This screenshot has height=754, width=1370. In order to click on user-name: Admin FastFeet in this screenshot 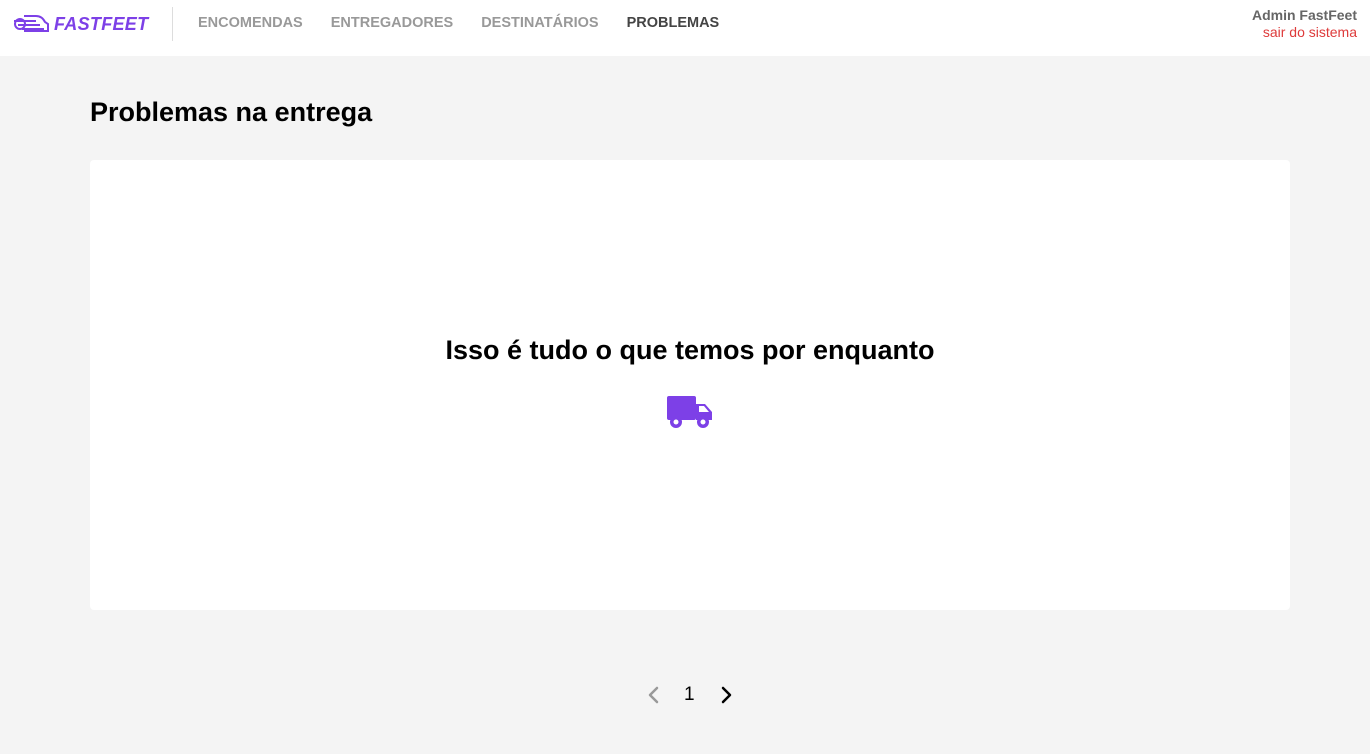, I will do `click(1304, 15)`.